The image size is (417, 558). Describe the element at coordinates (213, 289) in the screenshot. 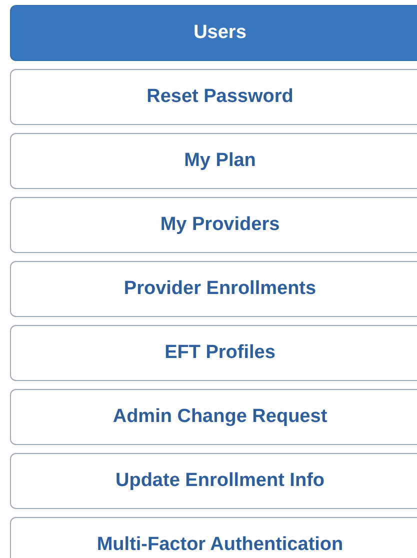

I see `menu-item: Provider Enrollments` at that location.